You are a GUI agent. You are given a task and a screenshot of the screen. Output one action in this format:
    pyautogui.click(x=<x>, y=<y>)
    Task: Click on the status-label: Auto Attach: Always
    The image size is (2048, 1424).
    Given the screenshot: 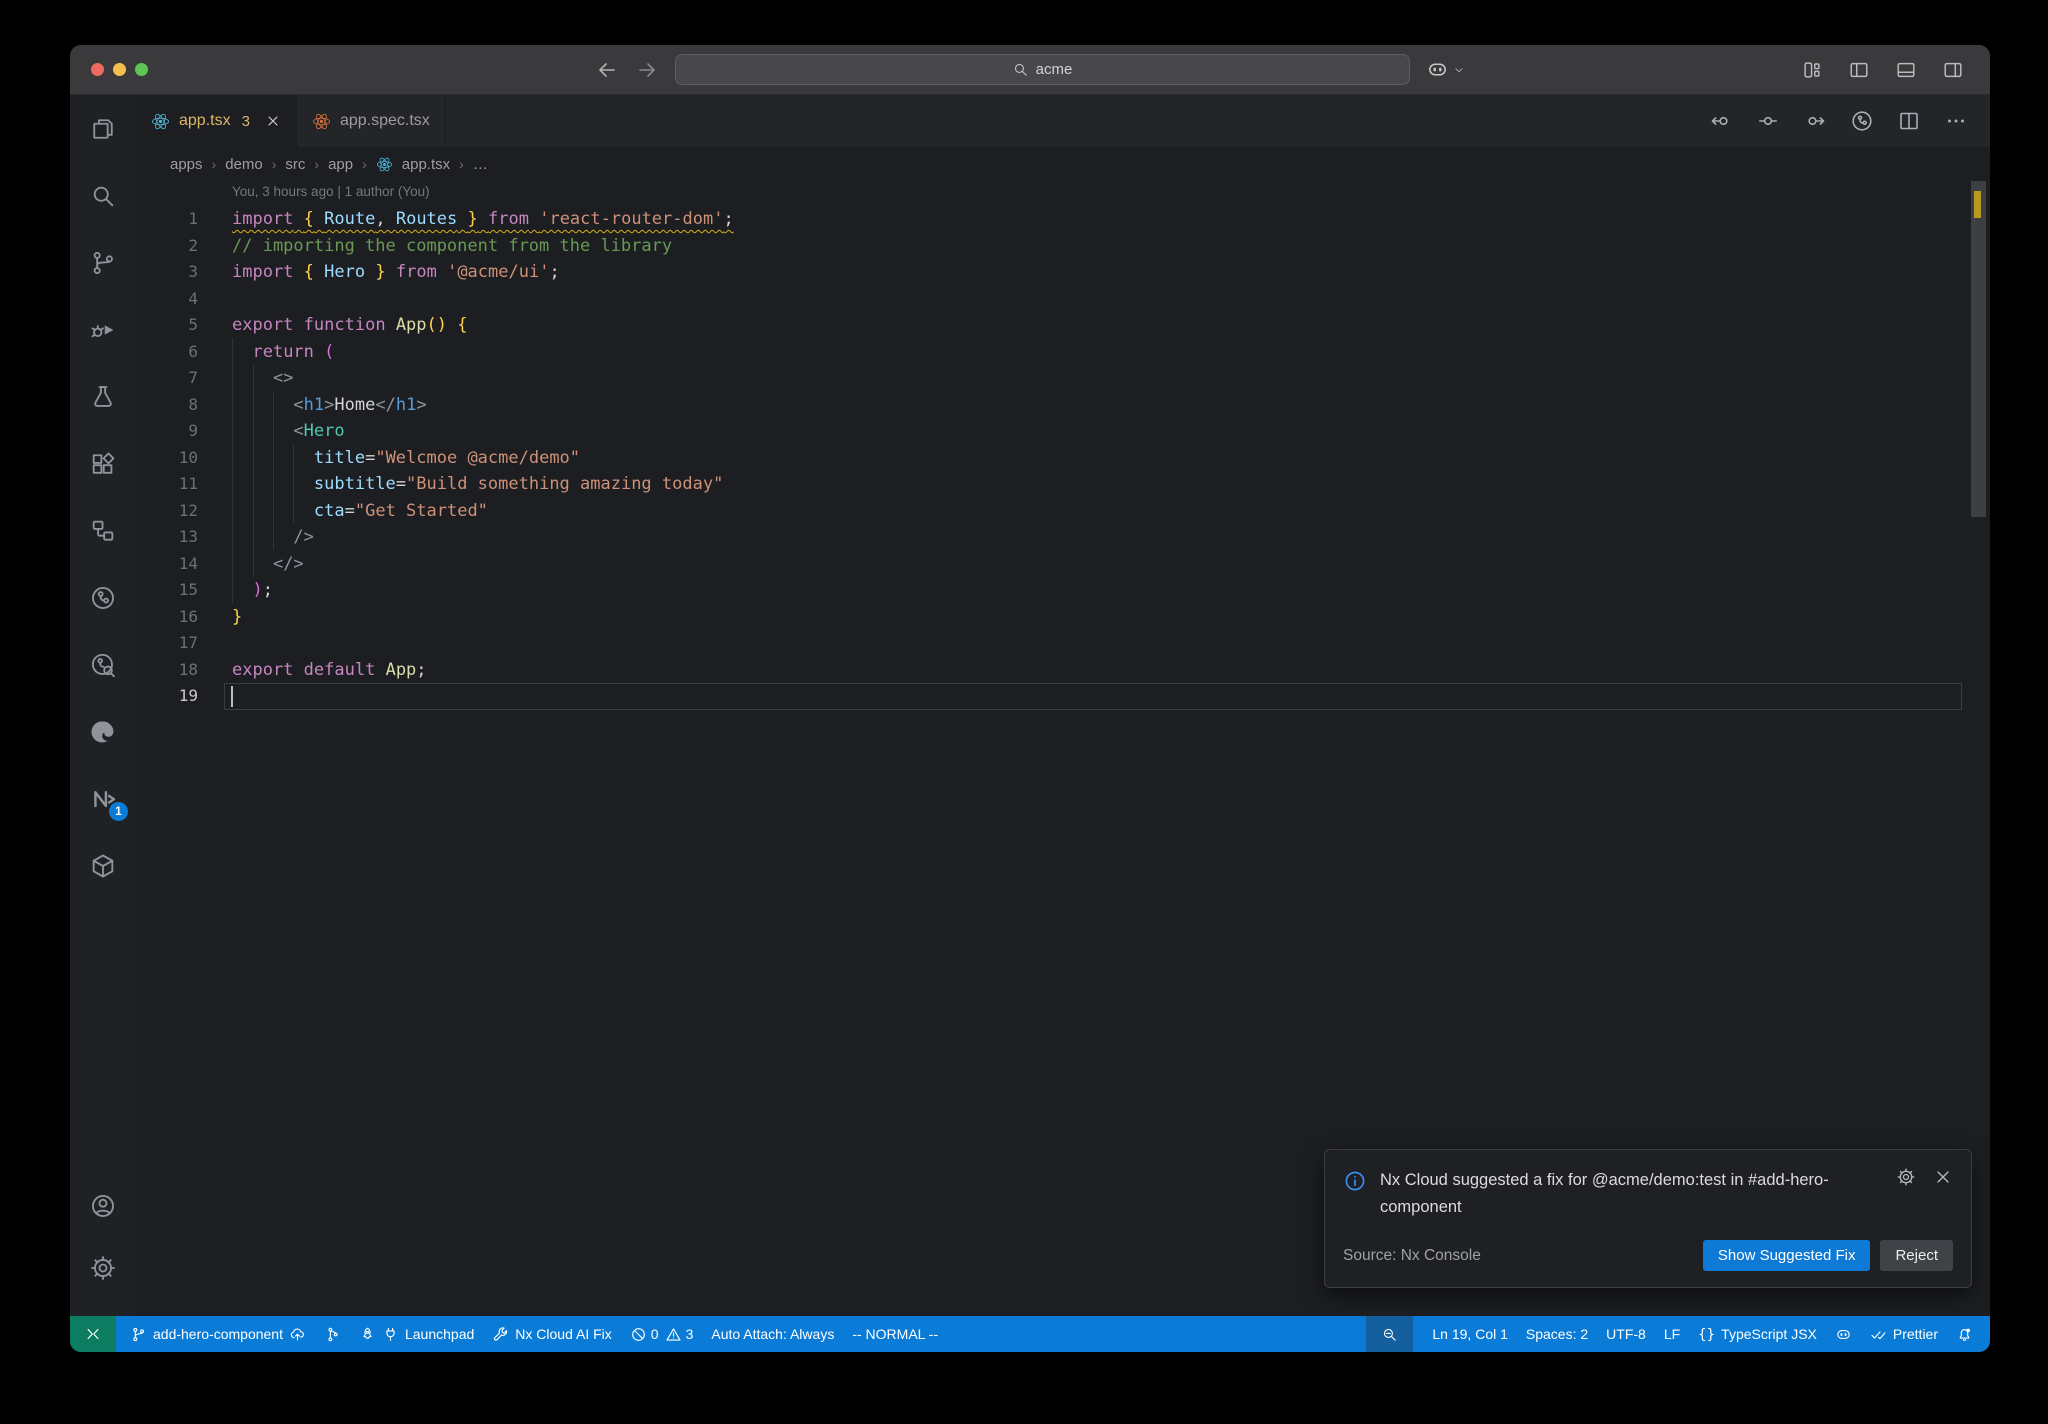 What is the action you would take?
    pyautogui.click(x=773, y=1334)
    